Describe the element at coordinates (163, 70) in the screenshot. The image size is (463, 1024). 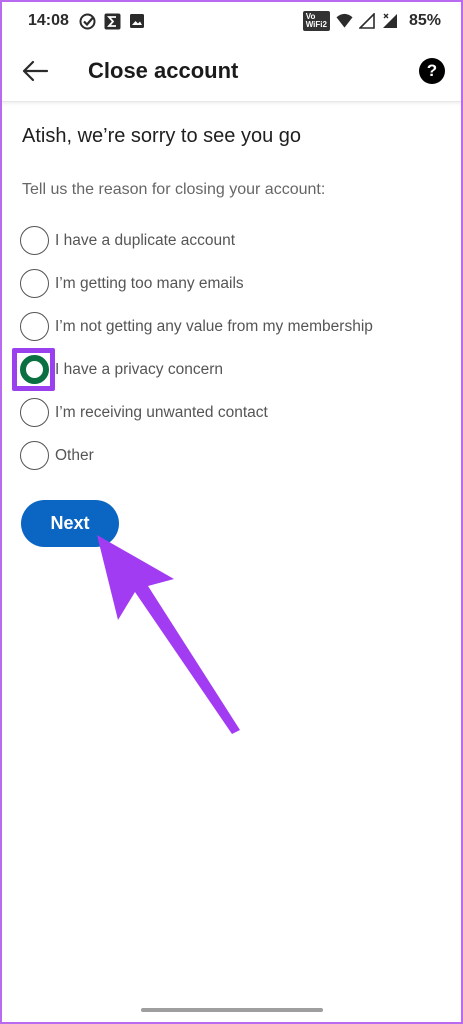
I see `page-title: Close account` at that location.